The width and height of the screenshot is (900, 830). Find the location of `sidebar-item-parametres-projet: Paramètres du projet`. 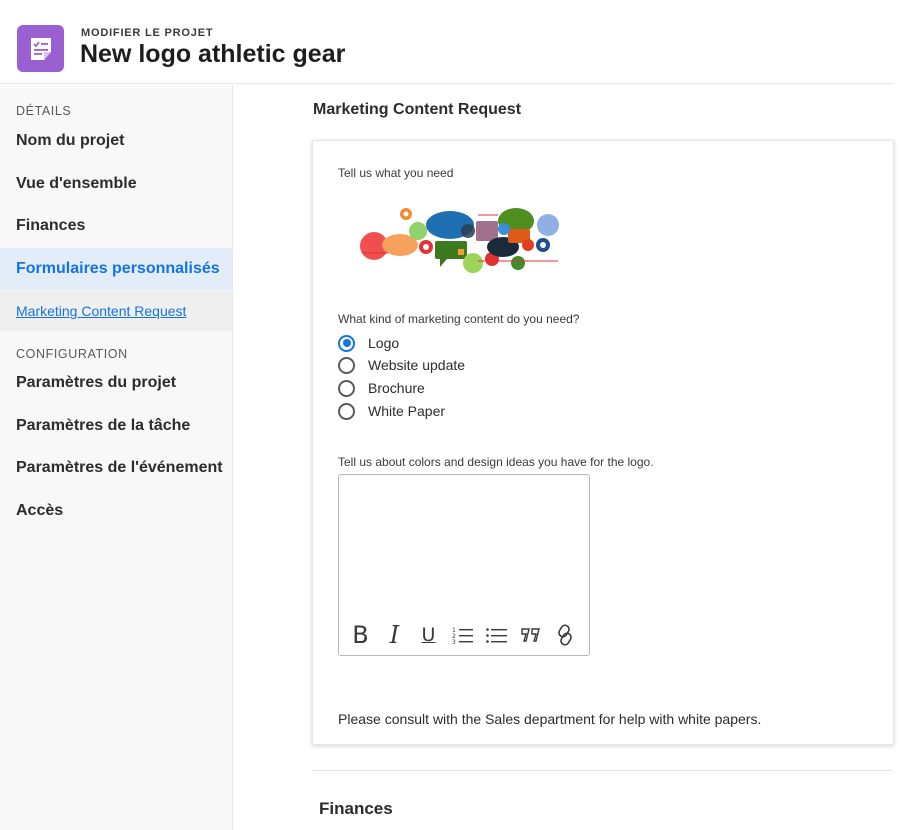

sidebar-item-parametres-projet: Paramètres du projet is located at coordinates (116, 383).